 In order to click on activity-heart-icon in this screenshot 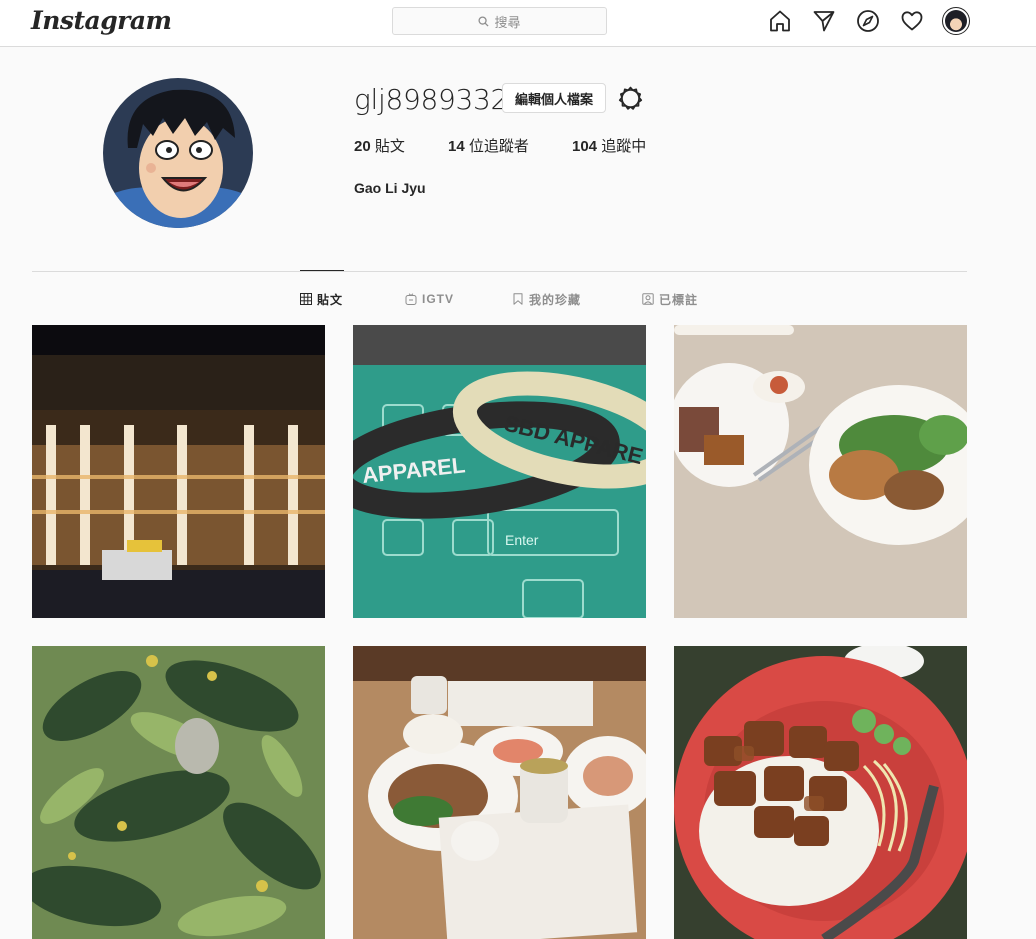, I will do `click(912, 21)`.